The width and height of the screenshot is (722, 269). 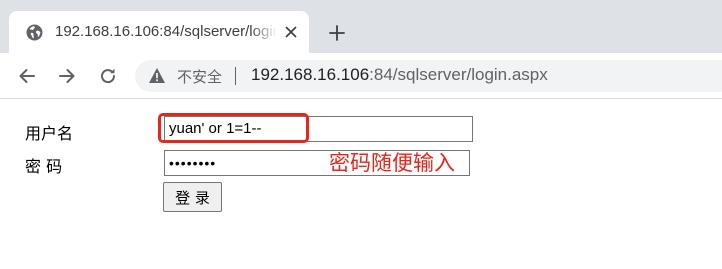 What do you see at coordinates (166, 31) in the screenshot?
I see `tab-title: 192.168.16.106:84/sqlserver/login.aspx` at bounding box center [166, 31].